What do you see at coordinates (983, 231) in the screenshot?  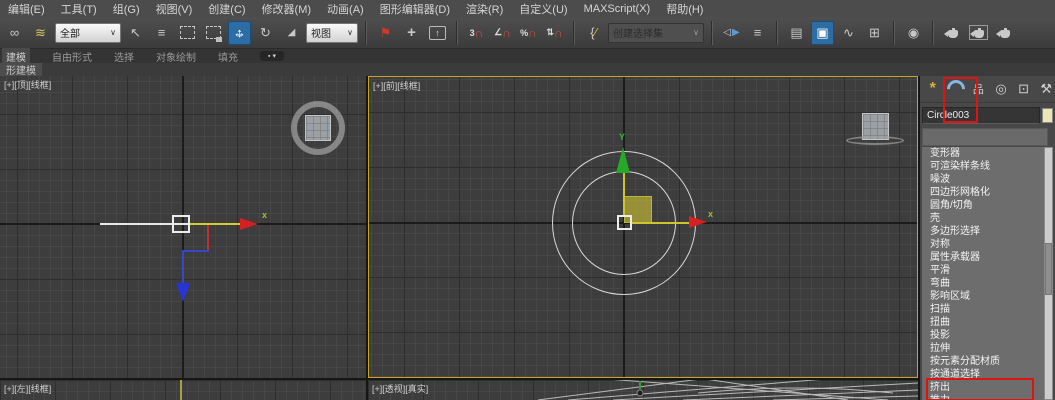 I see `modifier-item: 多边形选择` at bounding box center [983, 231].